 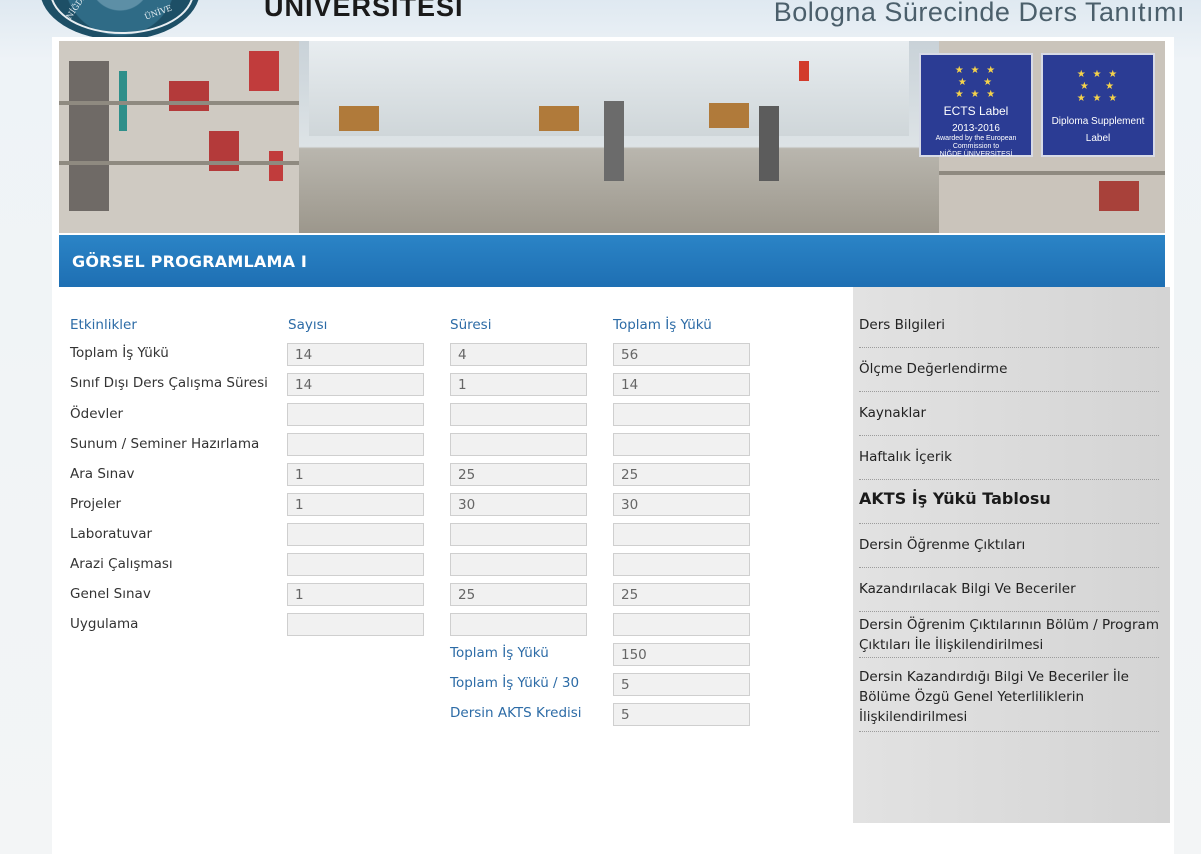 What do you see at coordinates (516, 713) in the screenshot?
I see `summary-label-akts-credit: Dersin AKTS Kredisi` at bounding box center [516, 713].